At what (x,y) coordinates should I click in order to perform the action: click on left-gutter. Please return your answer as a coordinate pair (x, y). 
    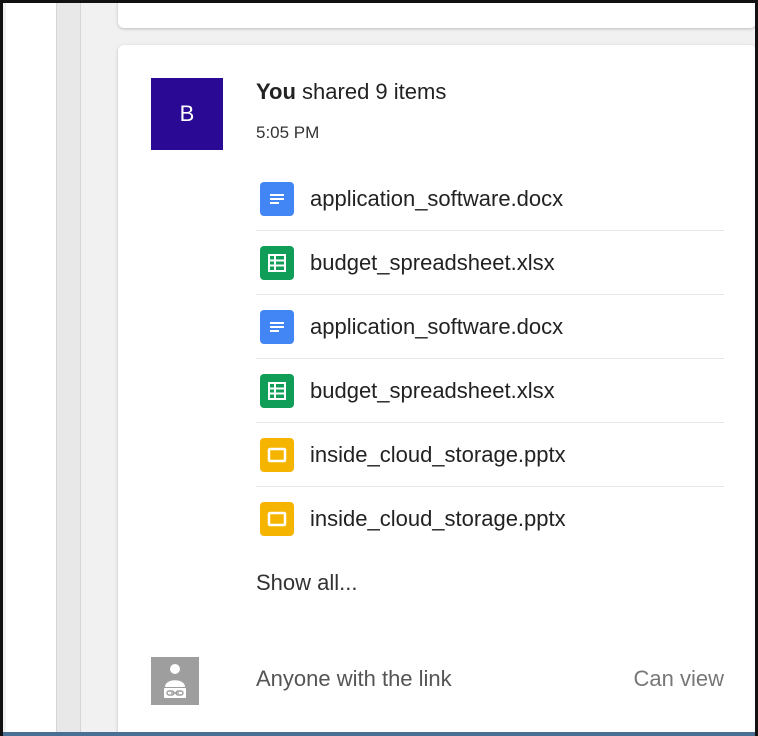
    Looking at the image, I should click on (31, 369).